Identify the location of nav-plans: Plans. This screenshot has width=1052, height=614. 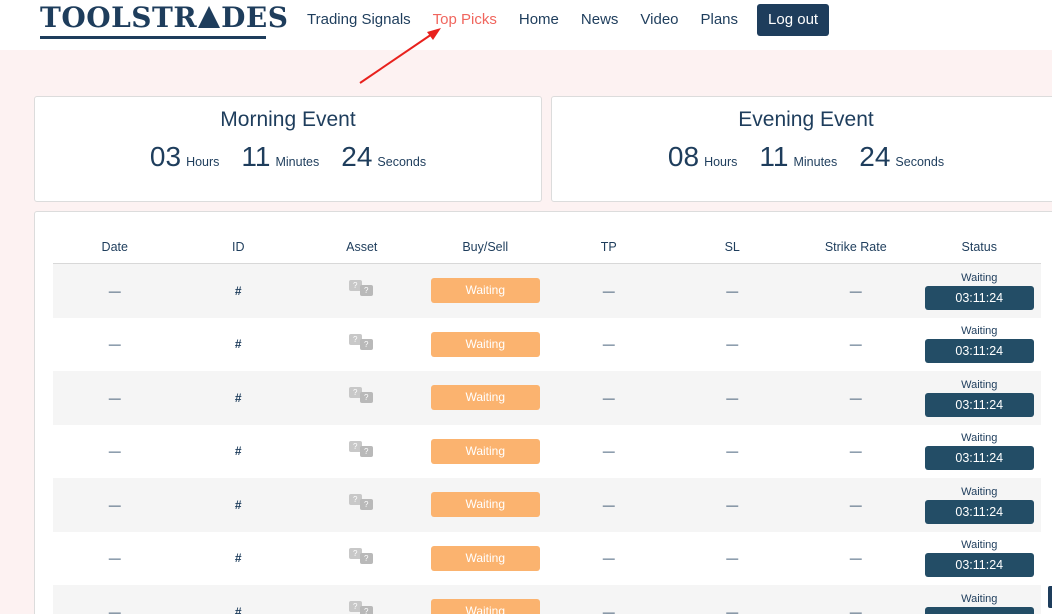
(720, 20).